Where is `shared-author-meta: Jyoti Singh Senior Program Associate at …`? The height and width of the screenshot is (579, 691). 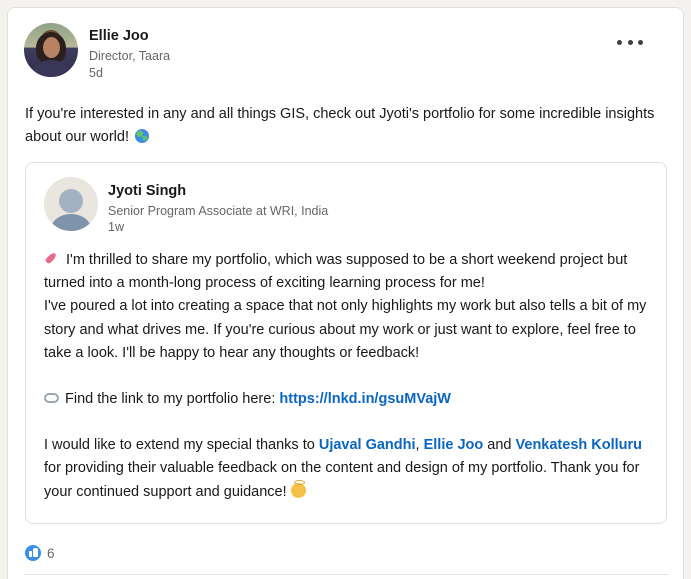 shared-author-meta: Jyoti Singh Senior Program Associate at … is located at coordinates (218, 209).